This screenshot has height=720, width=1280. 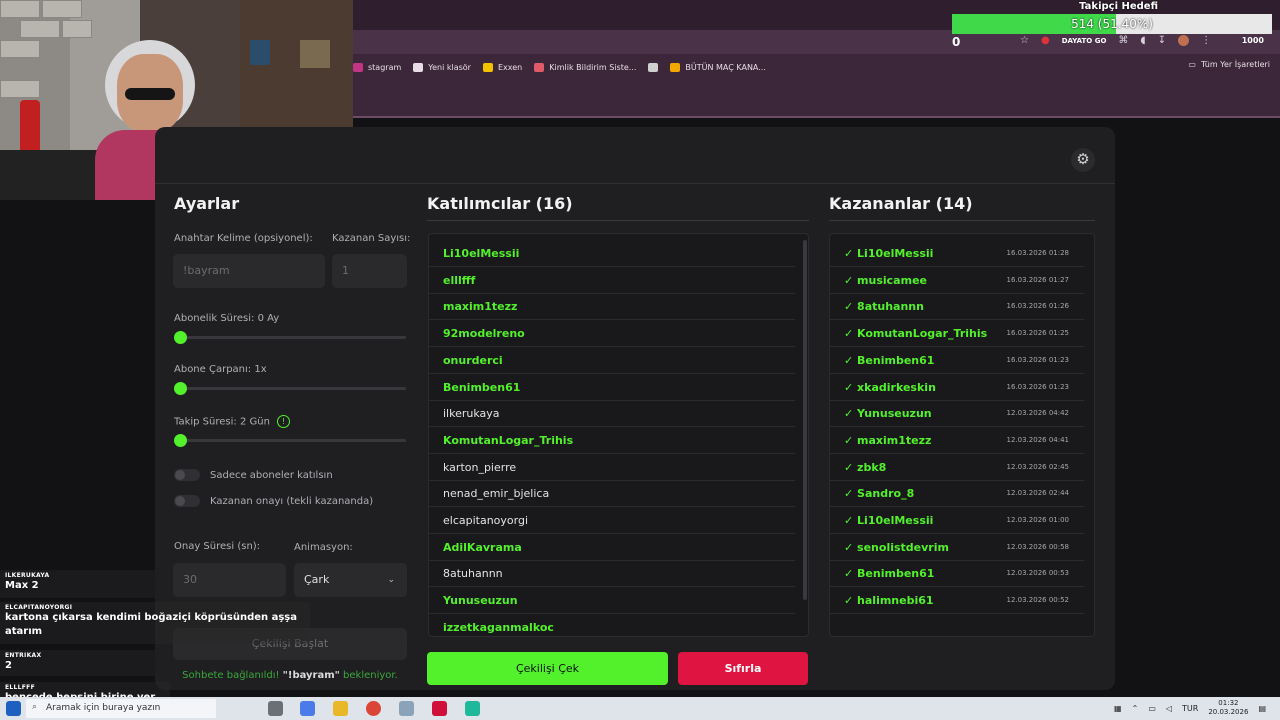 What do you see at coordinates (1037, 359) in the screenshot?
I see `winner-date: 16.03.2026 01:23` at bounding box center [1037, 359].